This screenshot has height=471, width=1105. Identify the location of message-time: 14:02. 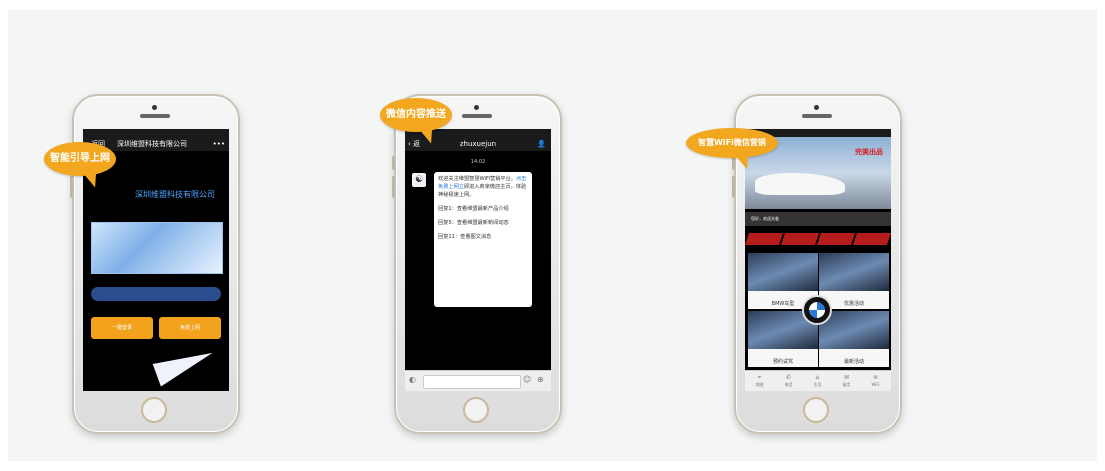
(478, 162).